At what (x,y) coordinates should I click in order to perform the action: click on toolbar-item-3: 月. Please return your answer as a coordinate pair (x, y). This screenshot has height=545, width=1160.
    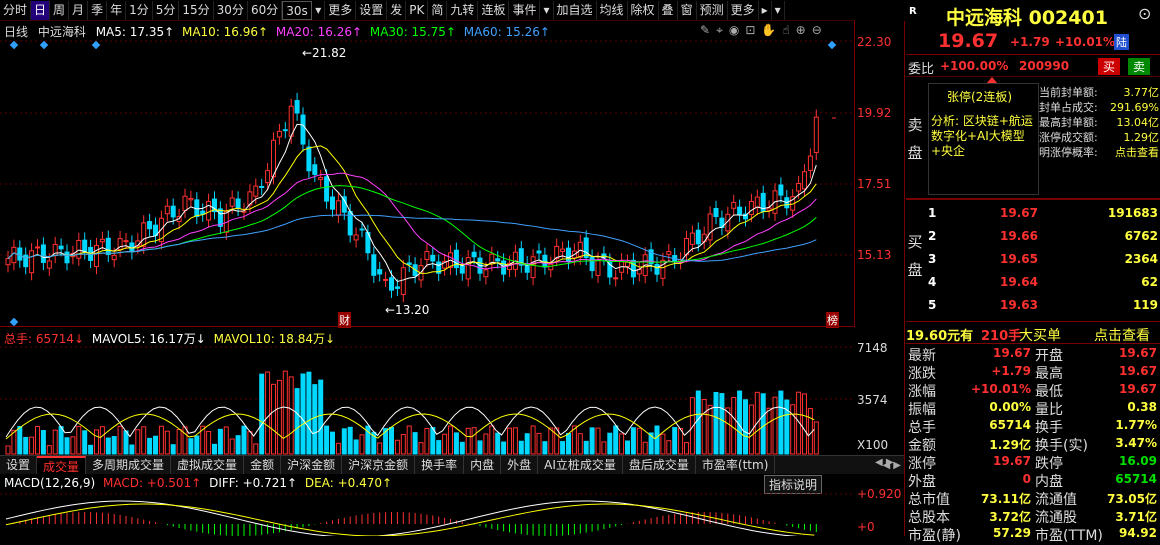
    Looking at the image, I should click on (79, 10).